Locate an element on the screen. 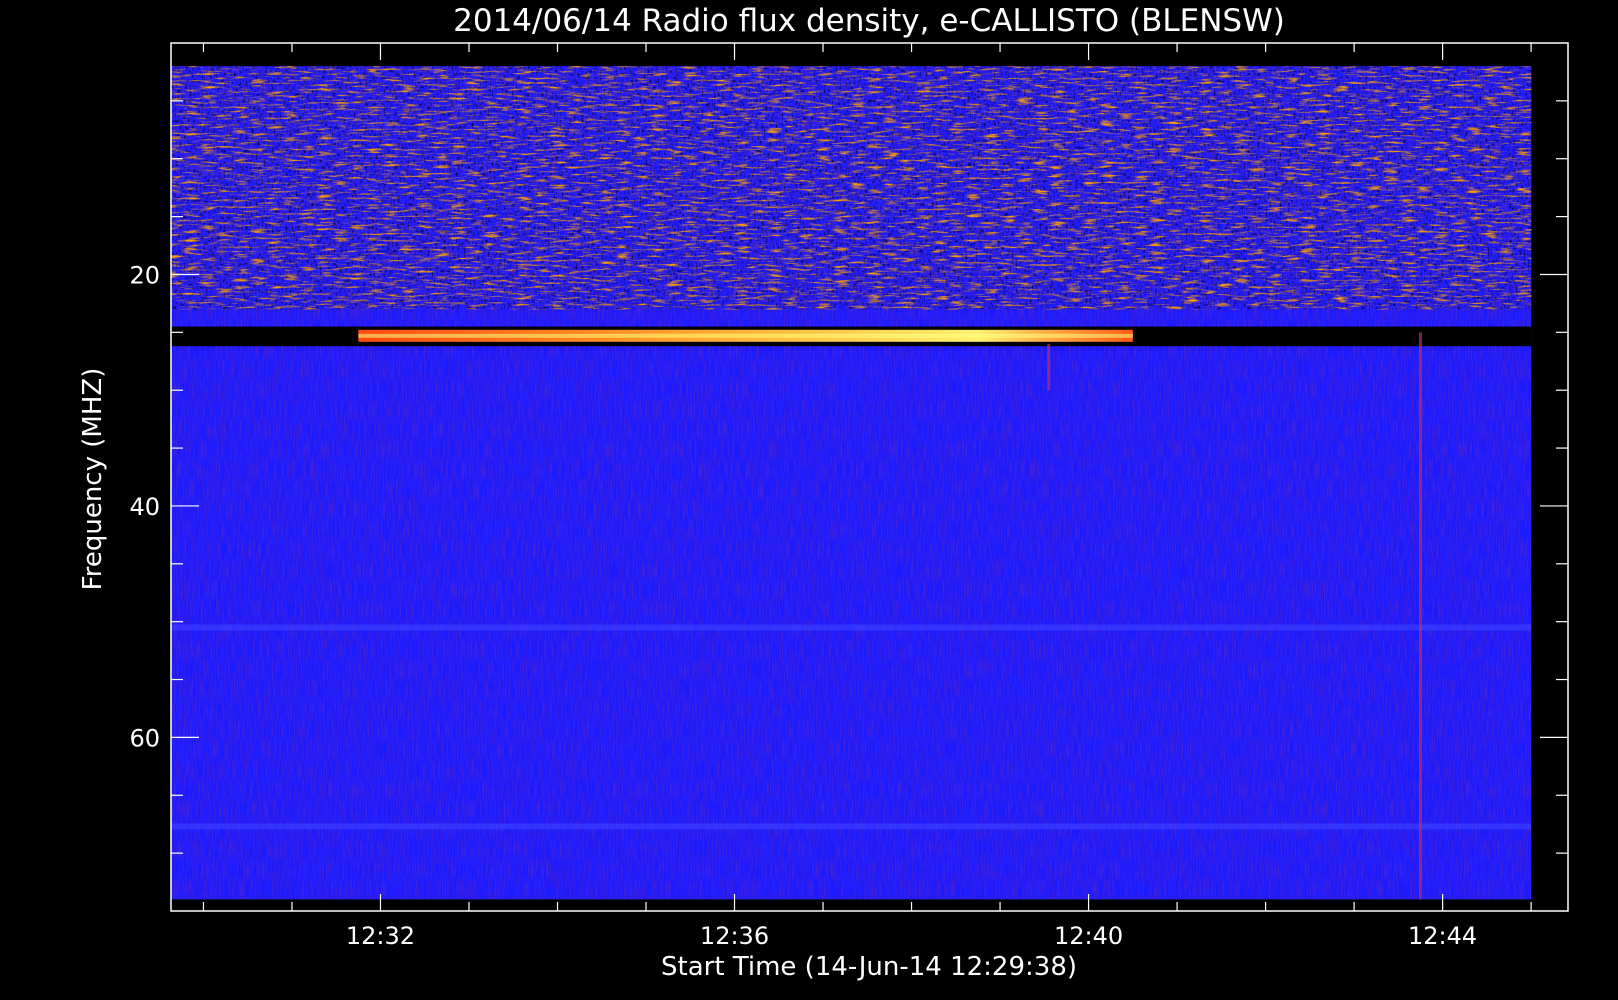 The width and height of the screenshot is (1618, 1000). x-tick-label: 12:44 is located at coordinates (1442, 936).